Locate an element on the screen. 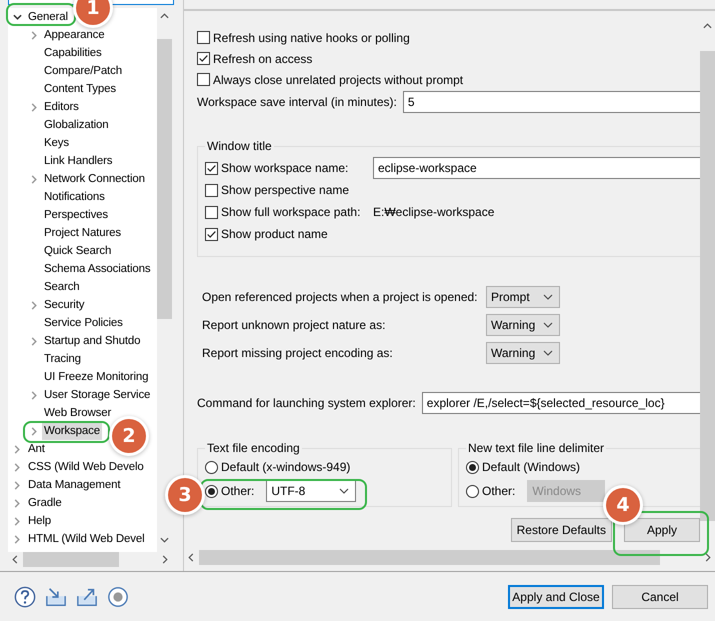 The width and height of the screenshot is (715, 621). tree-item: HTML (Wild Web Devel is located at coordinates (86, 539).